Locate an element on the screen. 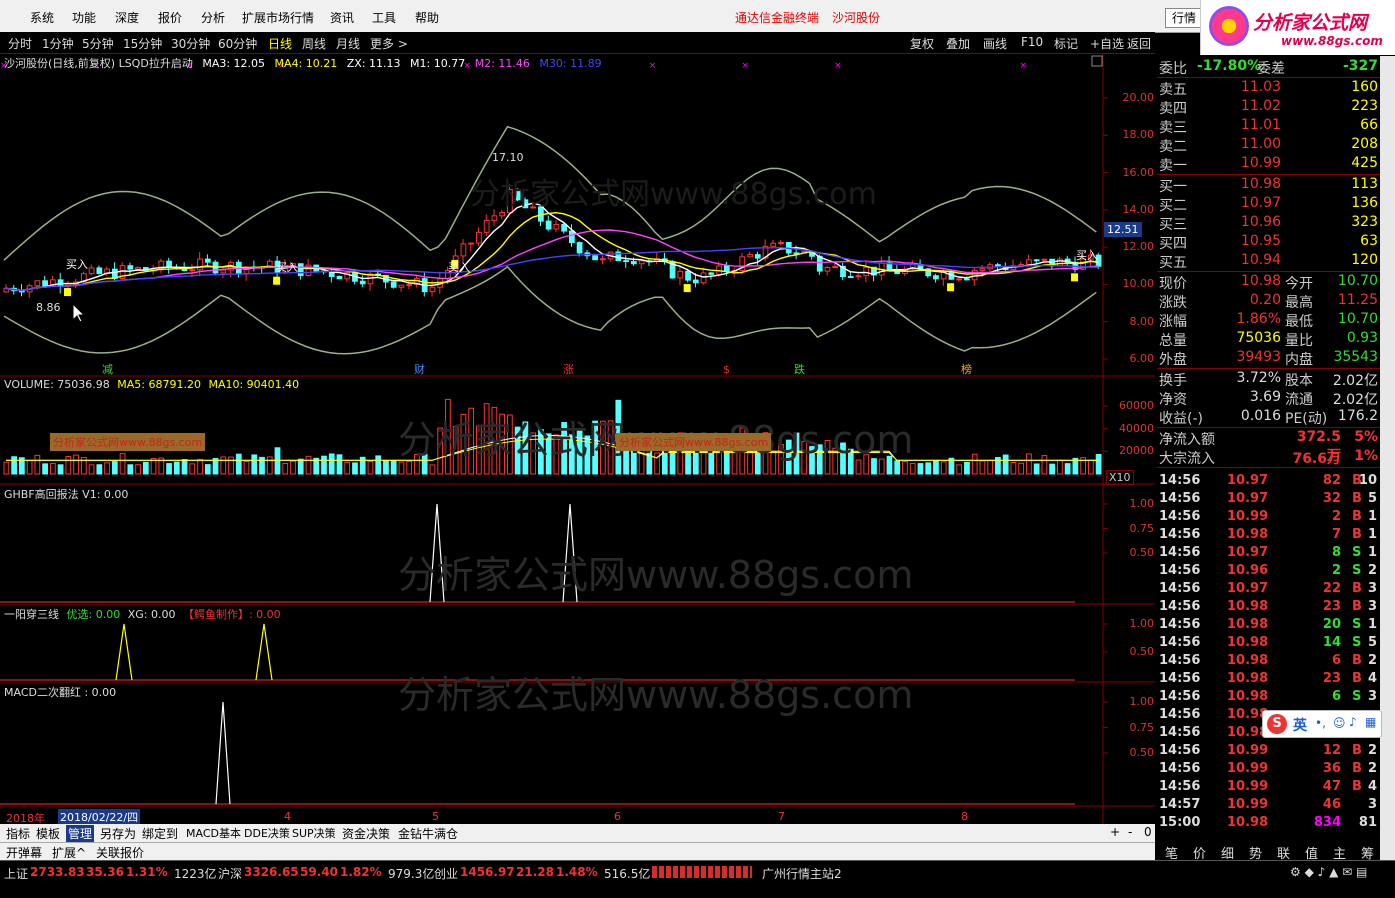  tab-macd-basic: MACD基本 is located at coordinates (213, 833).